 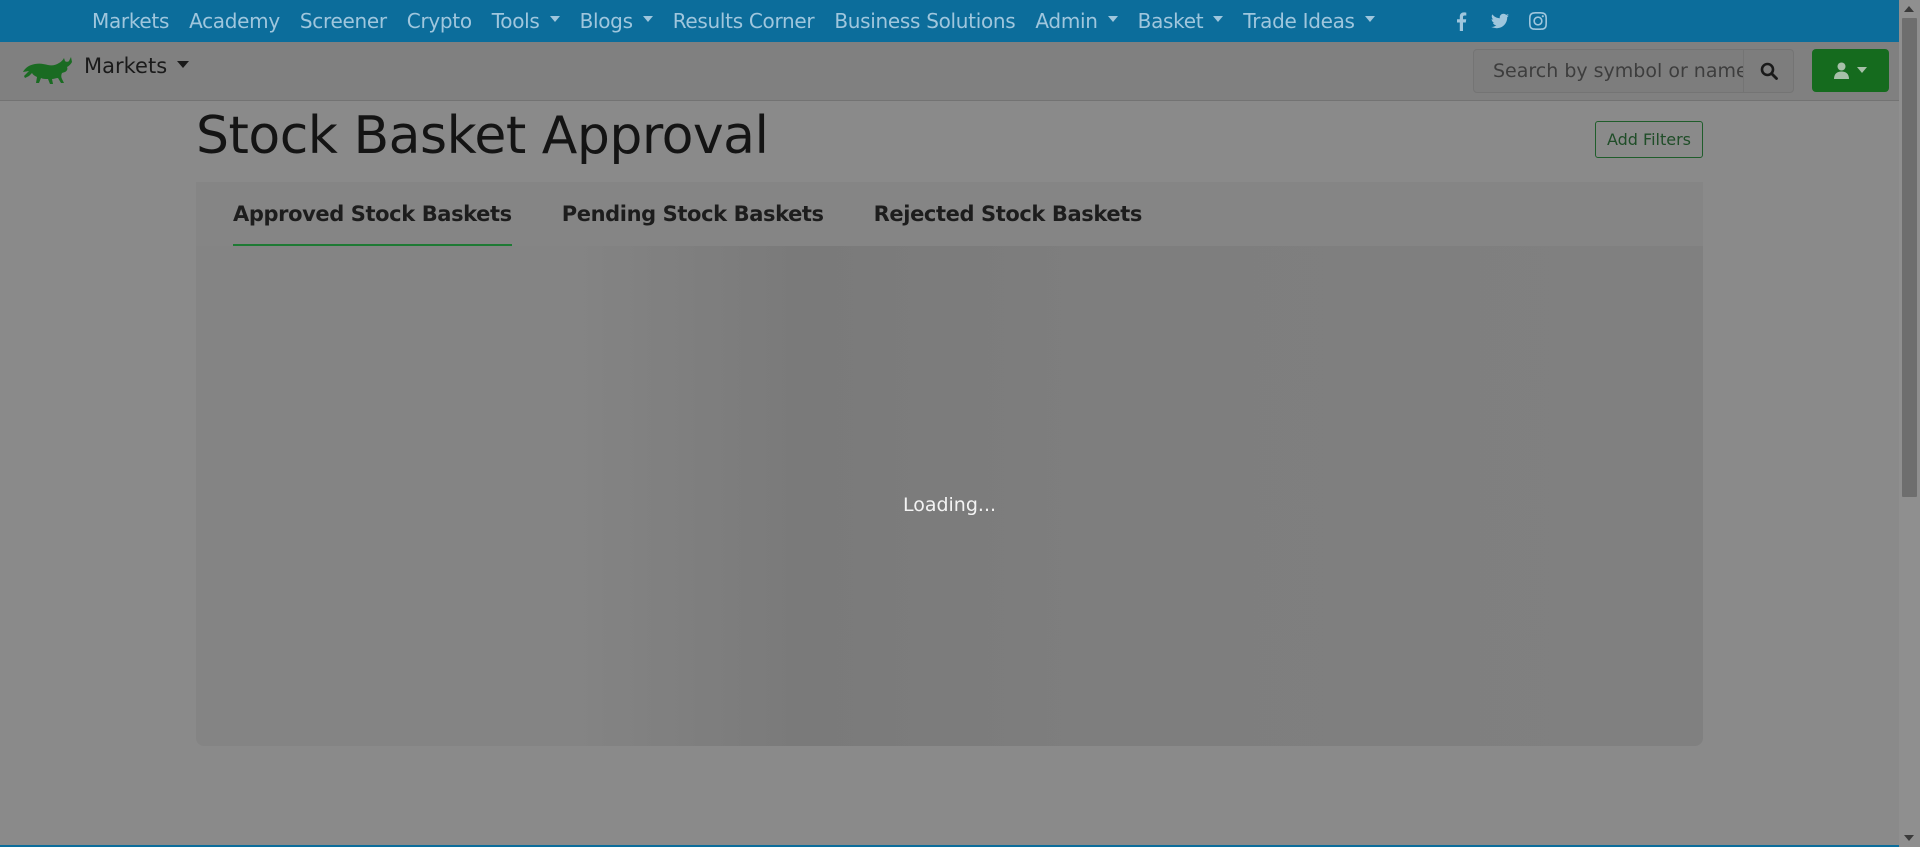 I want to click on search-input, so click(x=1609, y=71).